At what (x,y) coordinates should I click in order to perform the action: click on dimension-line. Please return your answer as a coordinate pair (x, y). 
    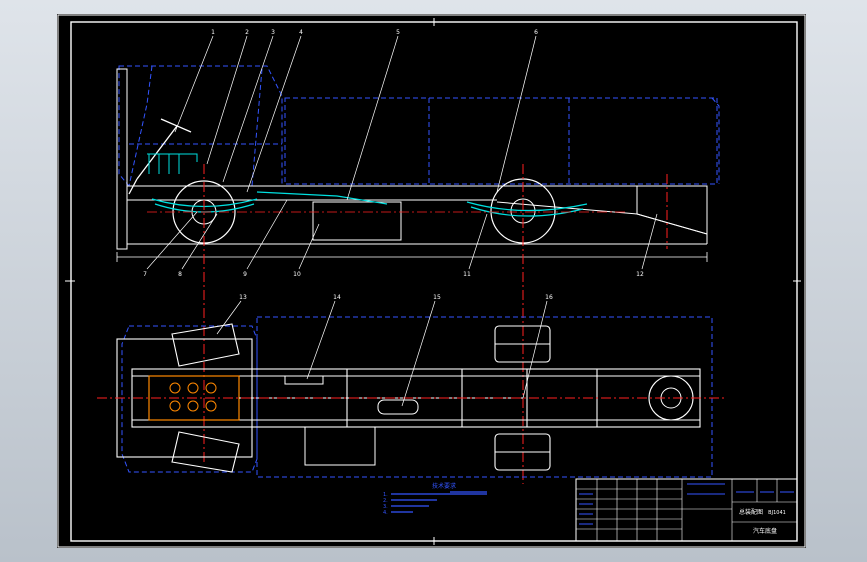
    Looking at the image, I should click on (412, 257).